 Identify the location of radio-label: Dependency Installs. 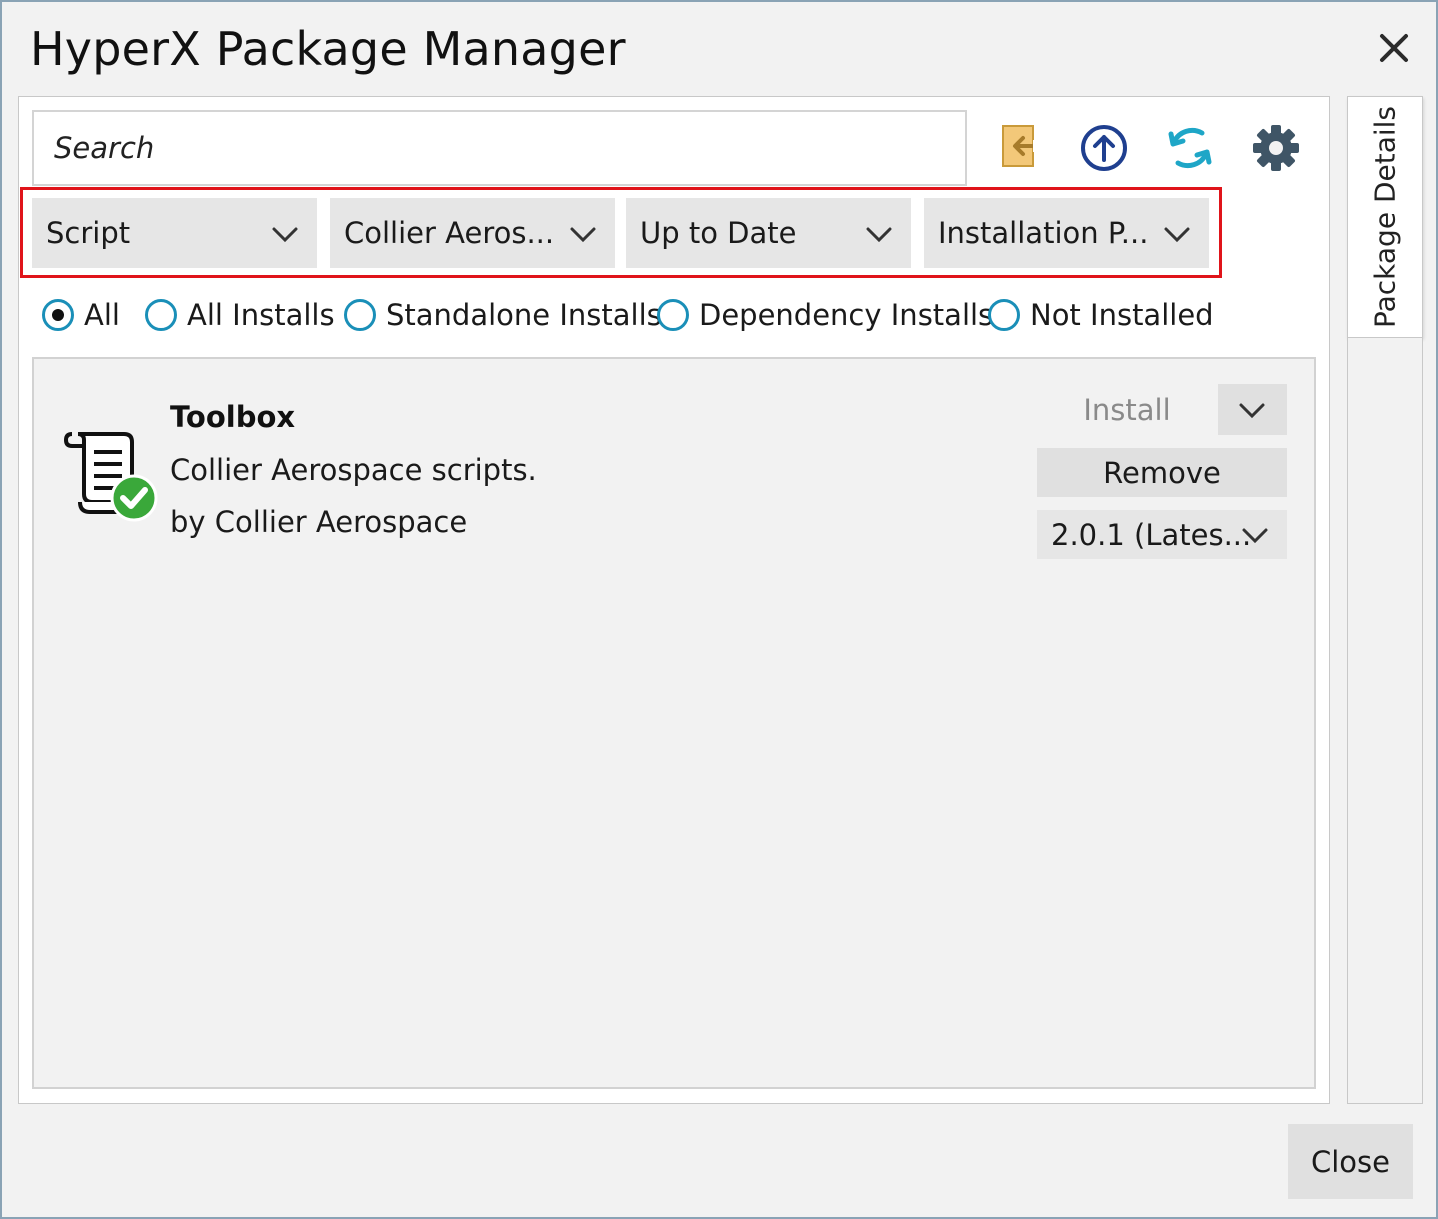
(846, 315).